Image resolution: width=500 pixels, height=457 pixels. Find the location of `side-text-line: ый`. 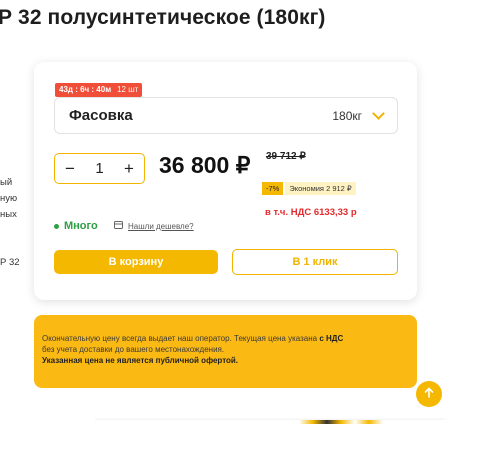

side-text-line: ый is located at coordinates (6, 182).